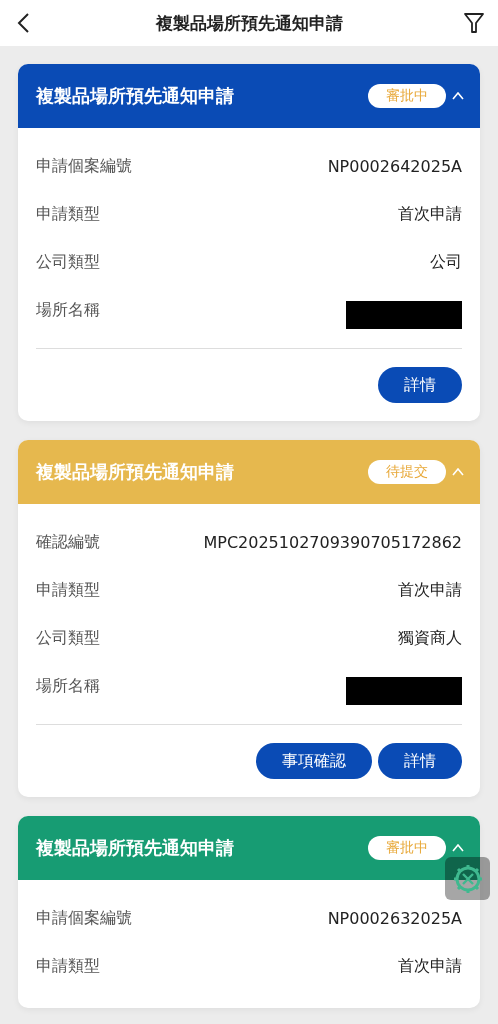  What do you see at coordinates (467, 878) in the screenshot?
I see `tools-button` at bounding box center [467, 878].